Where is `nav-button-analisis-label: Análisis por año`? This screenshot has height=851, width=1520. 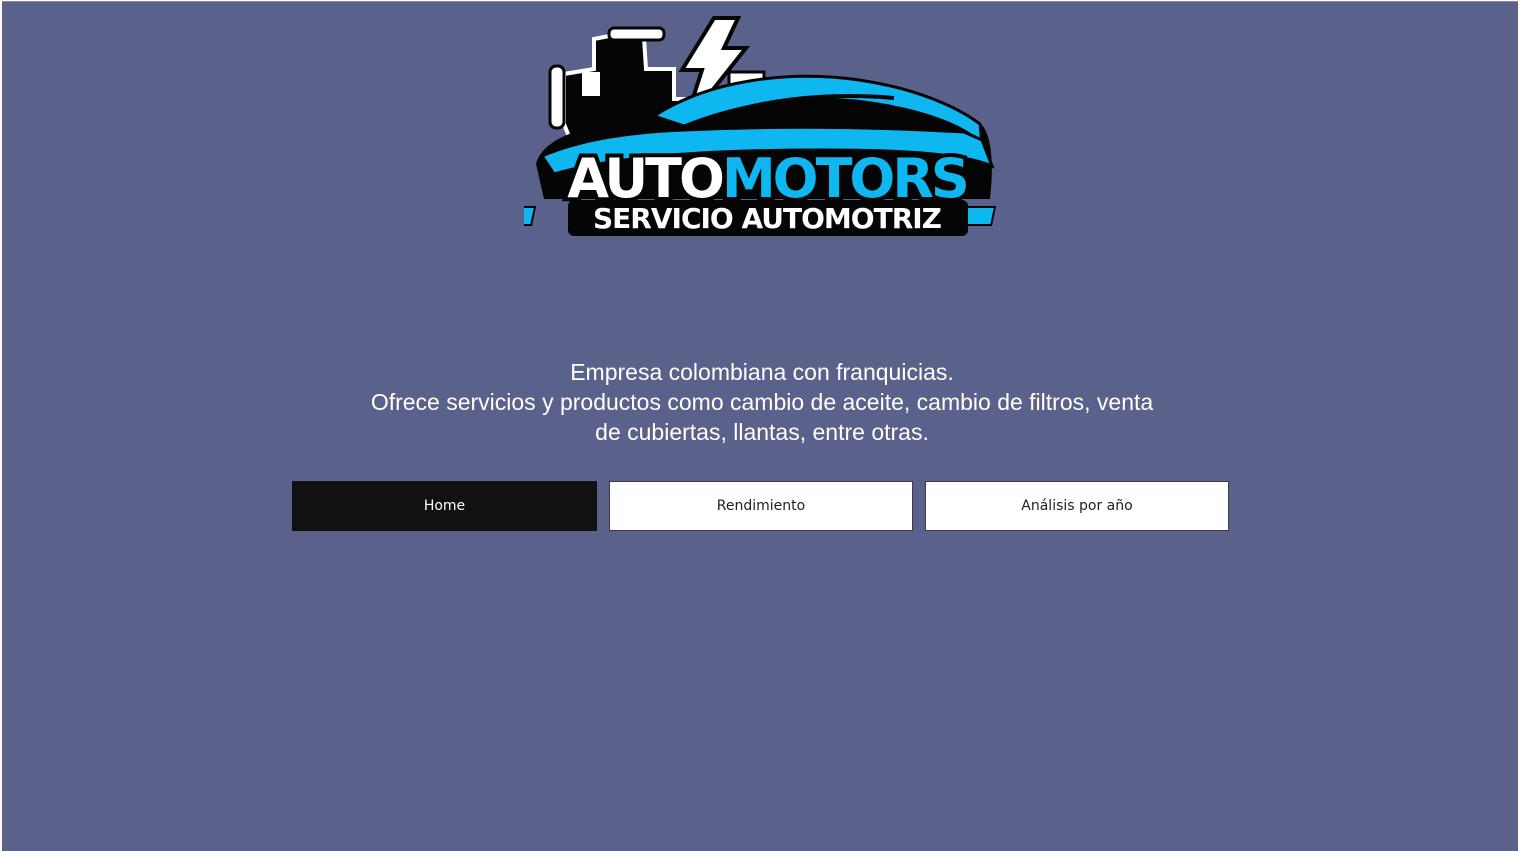 nav-button-analisis-label: Análisis por año is located at coordinates (1077, 506).